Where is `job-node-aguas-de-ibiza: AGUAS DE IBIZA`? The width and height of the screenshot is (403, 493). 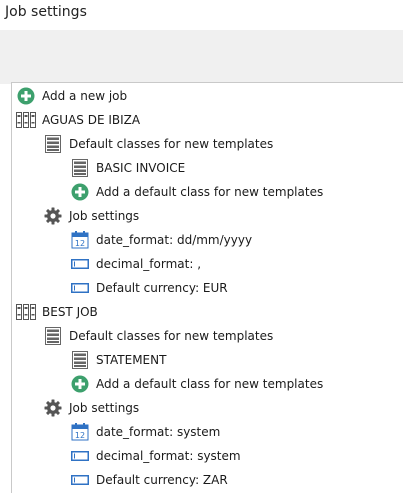
job-node-aguas-de-ibiza: AGUAS DE IBIZA is located at coordinates (78, 120).